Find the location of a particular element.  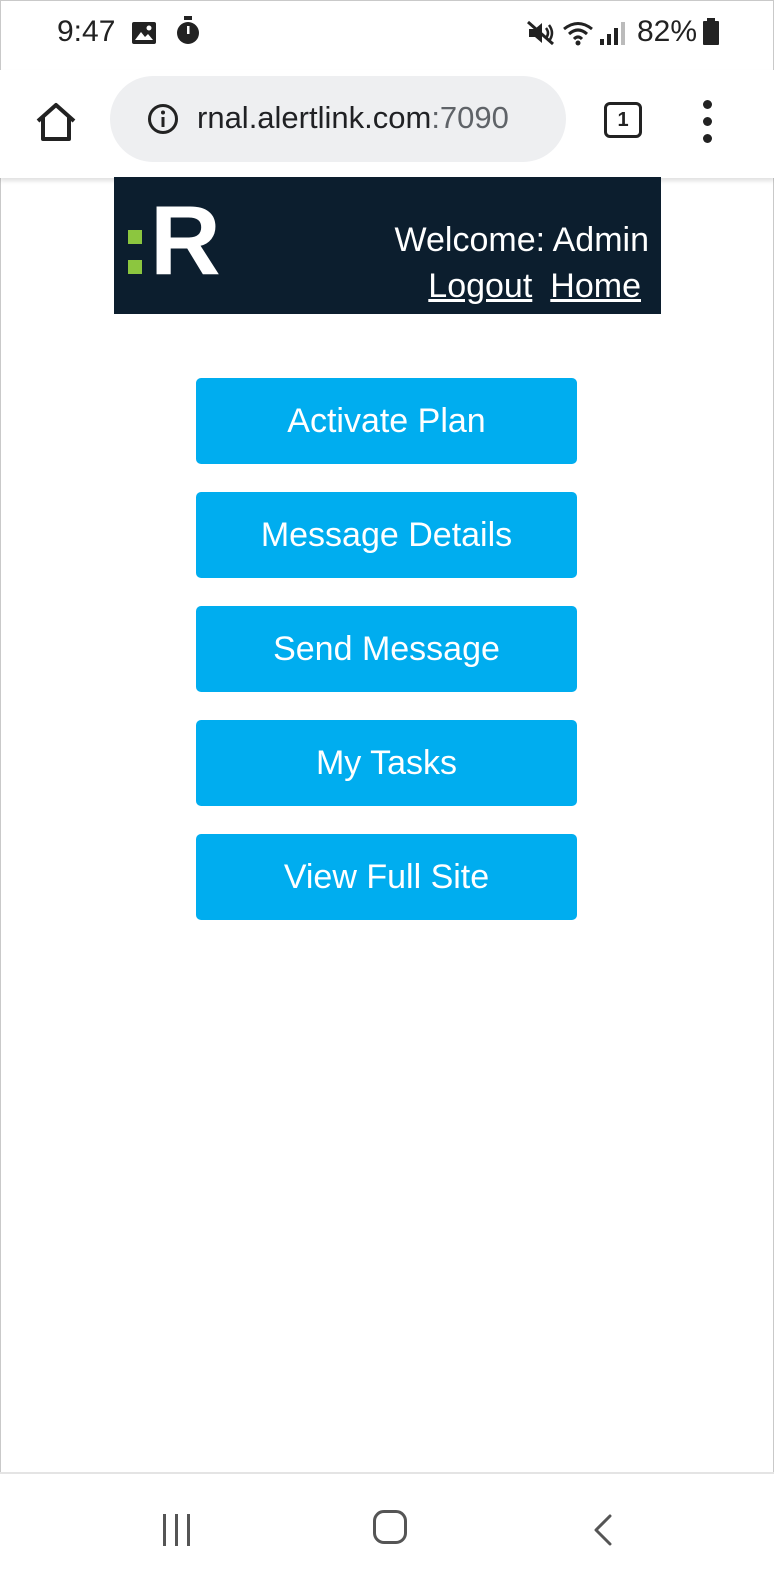

url-port: :7090 is located at coordinates (470, 117).